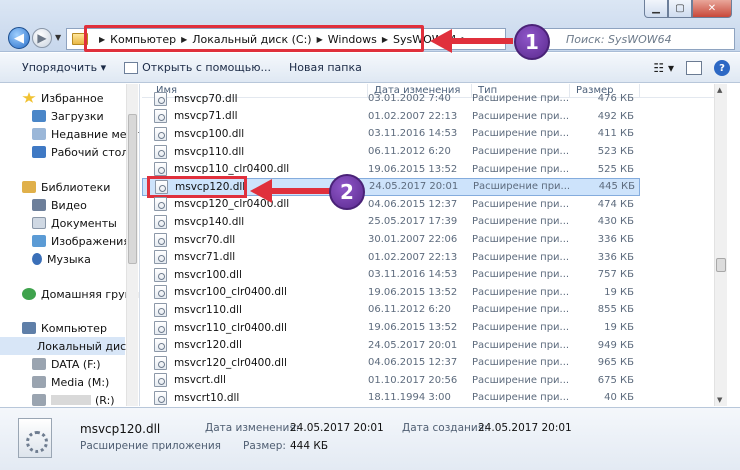 The image size is (740, 470). I want to click on file-name: msvcp110_clr0400.dll, so click(232, 169).